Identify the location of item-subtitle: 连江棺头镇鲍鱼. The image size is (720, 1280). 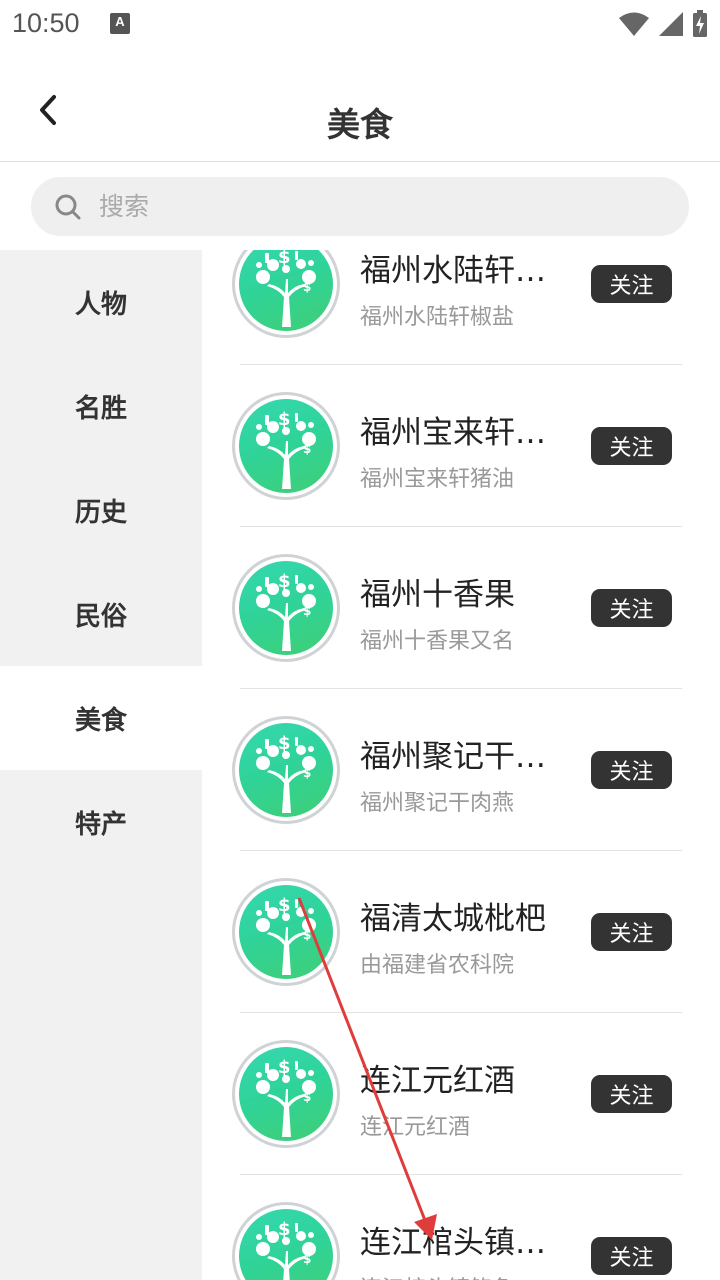
(450, 1275).